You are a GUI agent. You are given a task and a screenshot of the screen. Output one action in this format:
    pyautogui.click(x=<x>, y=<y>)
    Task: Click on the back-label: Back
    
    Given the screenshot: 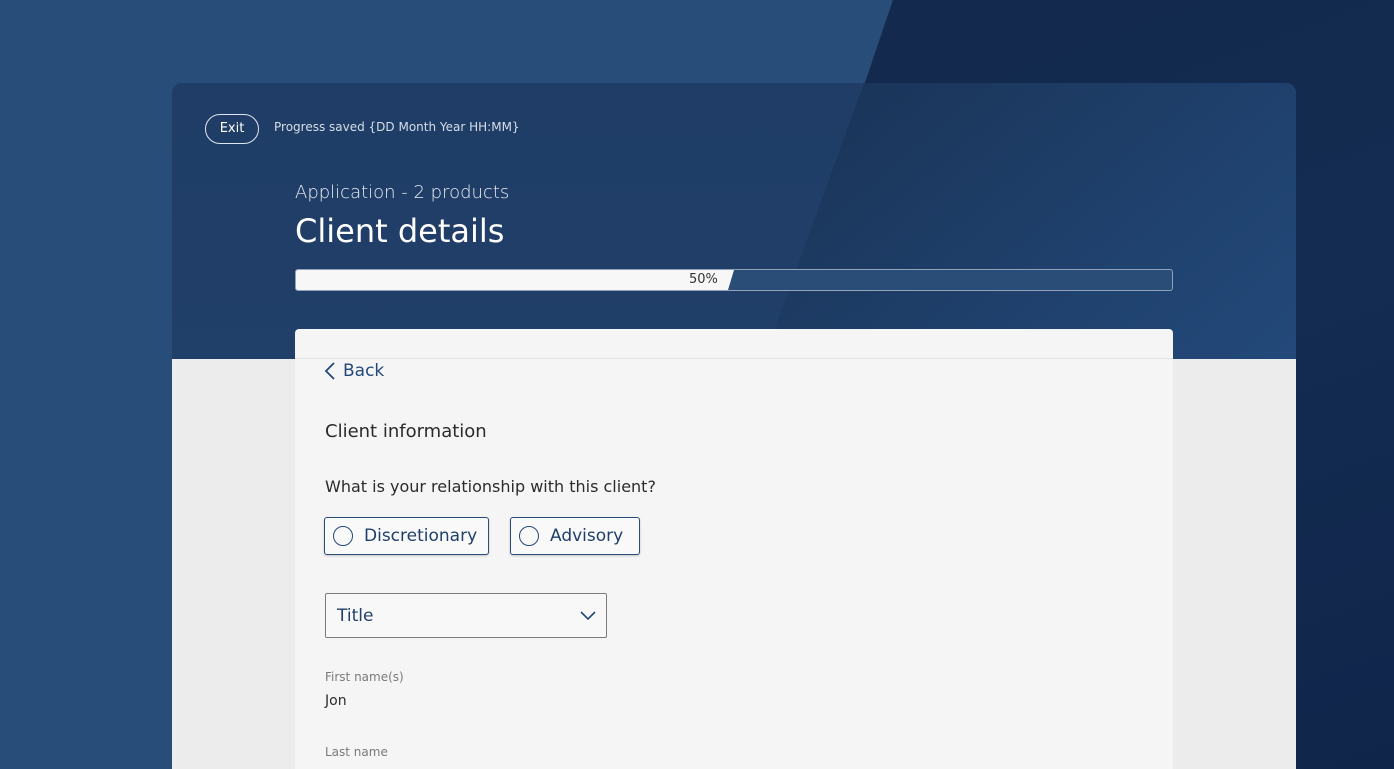 What is the action you would take?
    pyautogui.click(x=364, y=371)
    